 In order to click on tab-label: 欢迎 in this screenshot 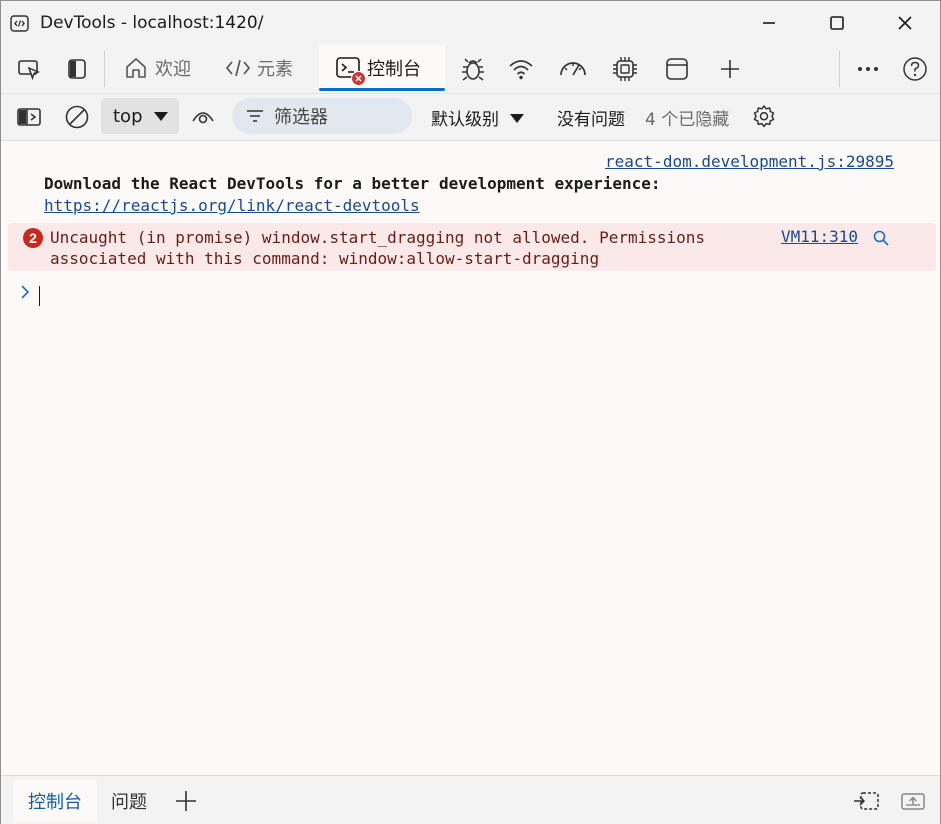, I will do `click(173, 69)`.